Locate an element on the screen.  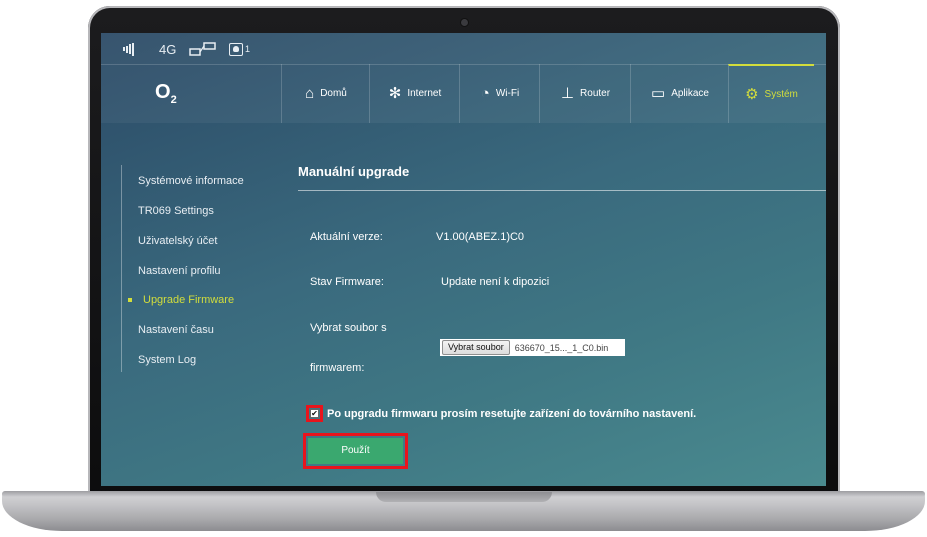
current-version-label: Aktuální verze: is located at coordinates (346, 237).